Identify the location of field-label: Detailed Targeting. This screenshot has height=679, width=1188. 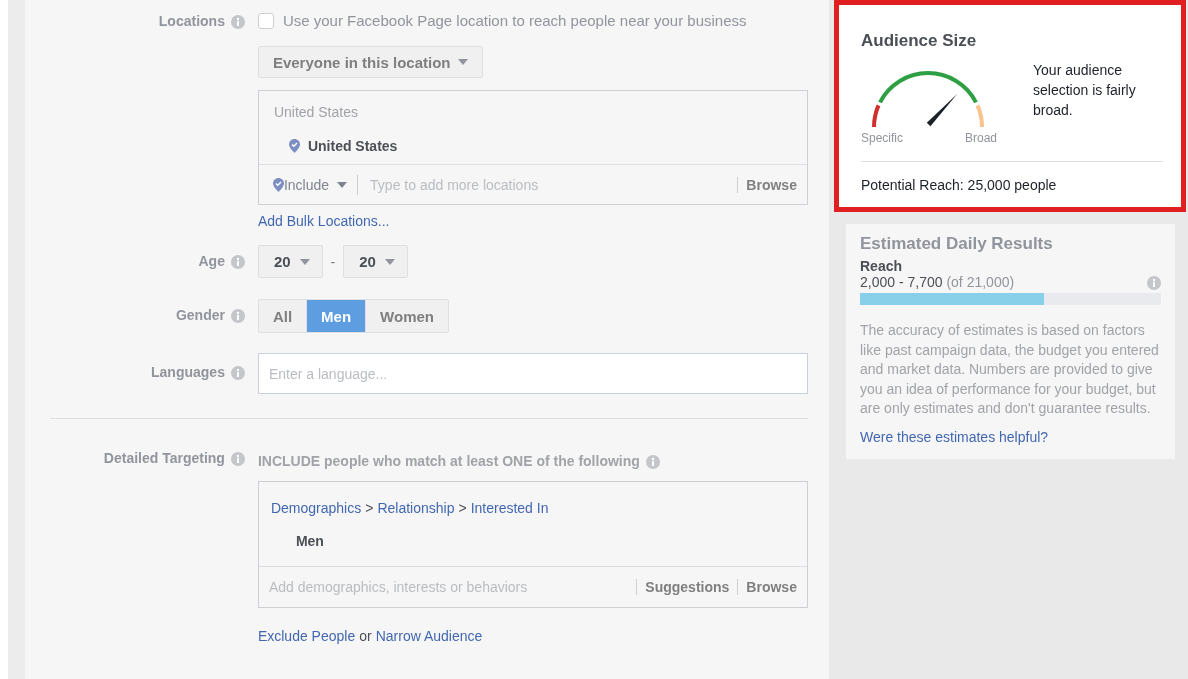
(164, 458).